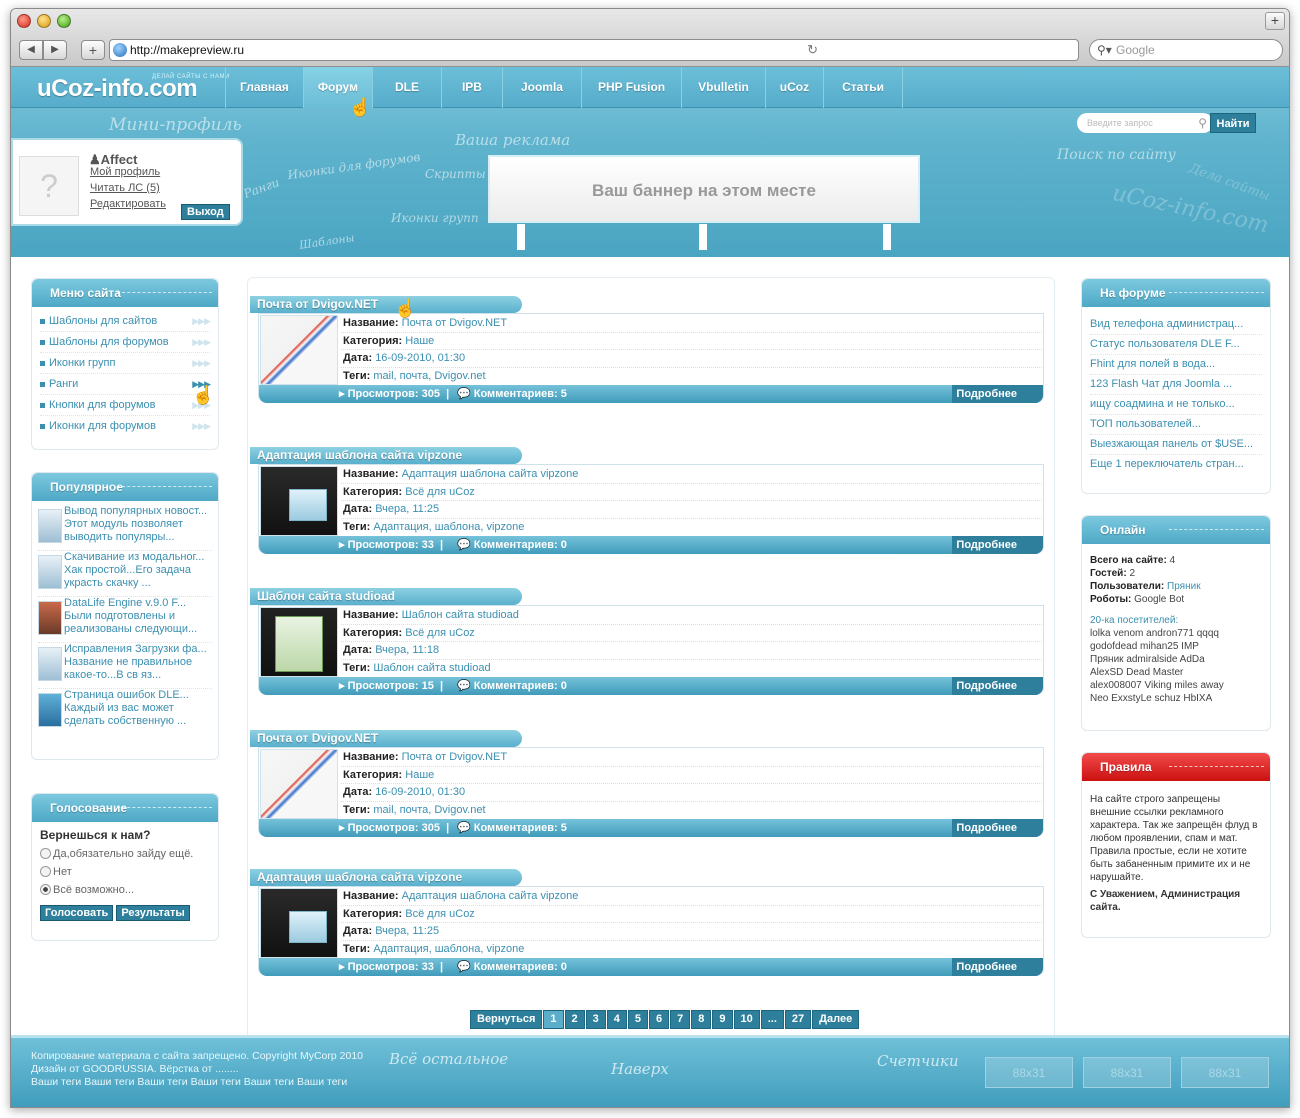 This screenshot has height=1118, width=1300. What do you see at coordinates (125, 872) in the screenshot?
I see `poll-option: Нет` at bounding box center [125, 872].